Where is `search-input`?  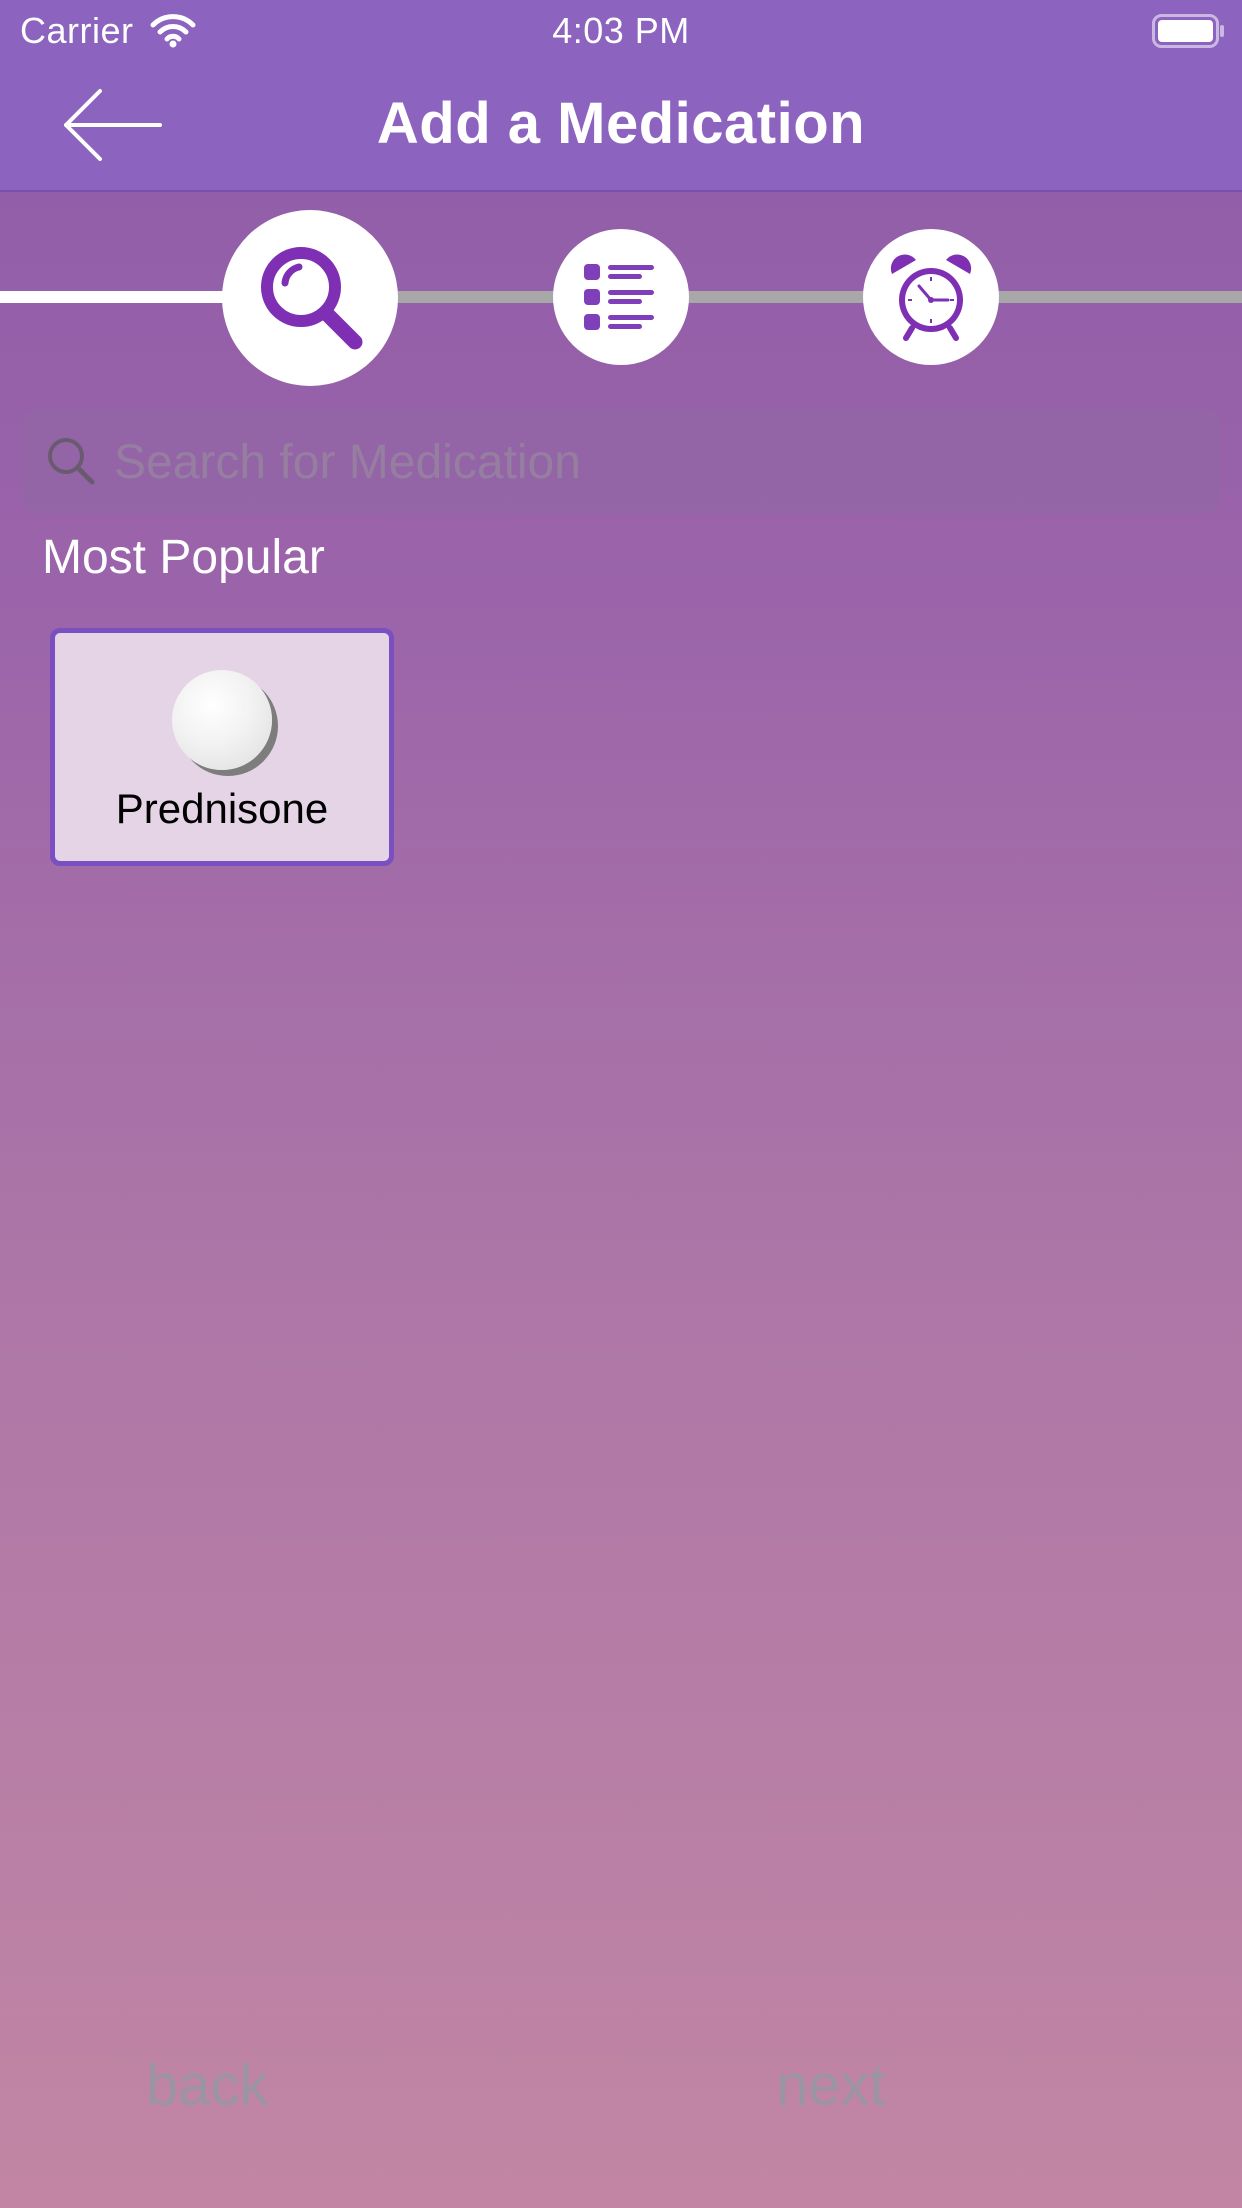 search-input is located at coordinates (654, 462).